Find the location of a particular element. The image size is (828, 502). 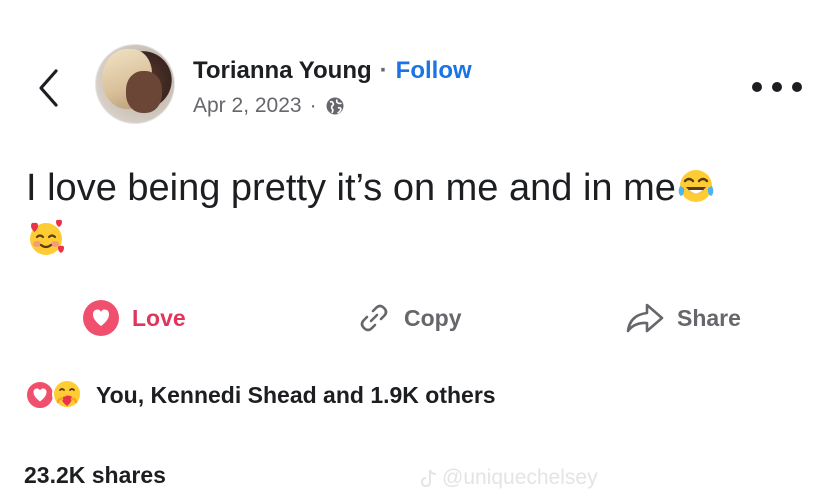

avatar is located at coordinates (135, 84).